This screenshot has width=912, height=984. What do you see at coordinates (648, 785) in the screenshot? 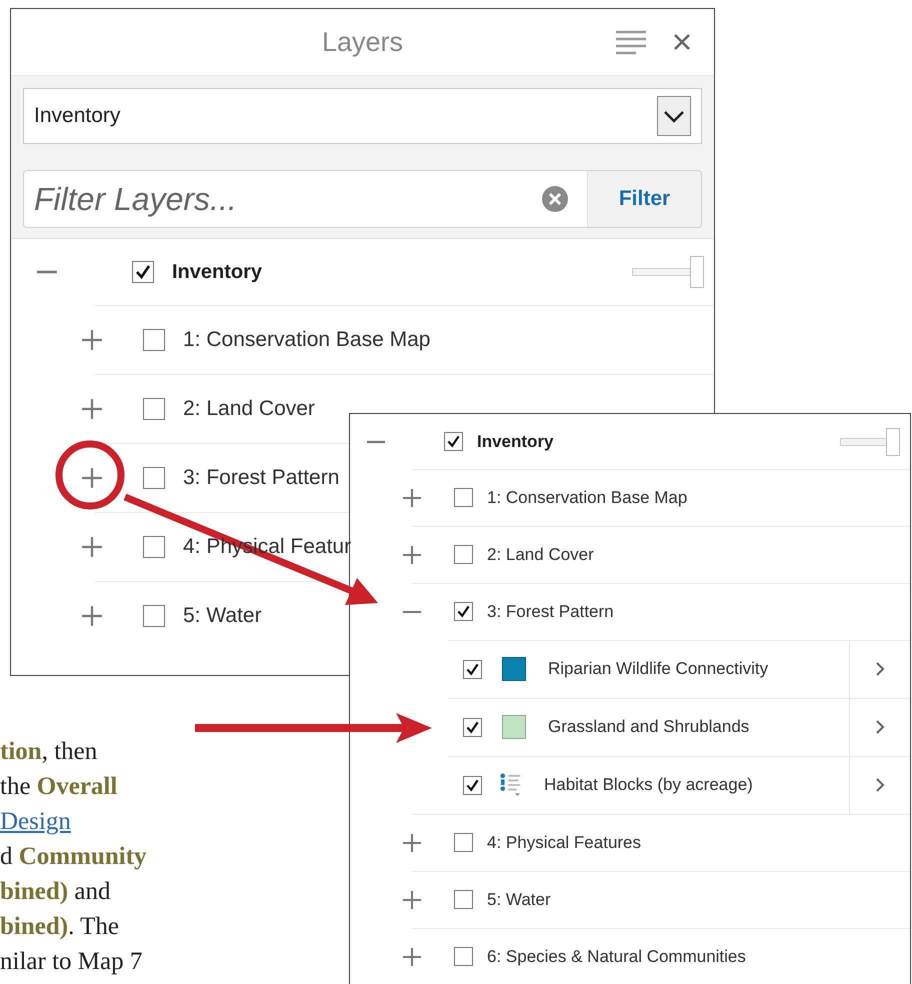
I see `sublayer-label: Habitat Blocks (by acreage)` at bounding box center [648, 785].